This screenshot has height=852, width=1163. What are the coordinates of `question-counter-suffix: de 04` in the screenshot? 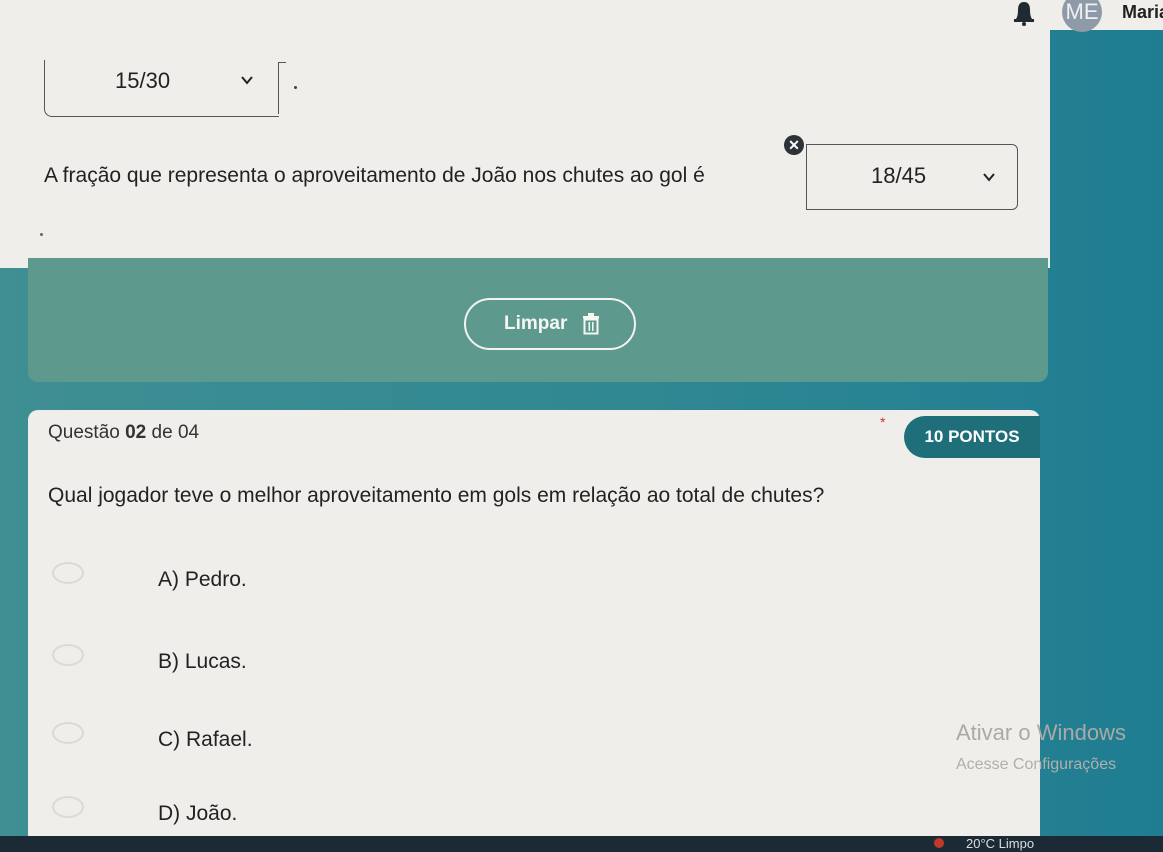 It's located at (173, 432).